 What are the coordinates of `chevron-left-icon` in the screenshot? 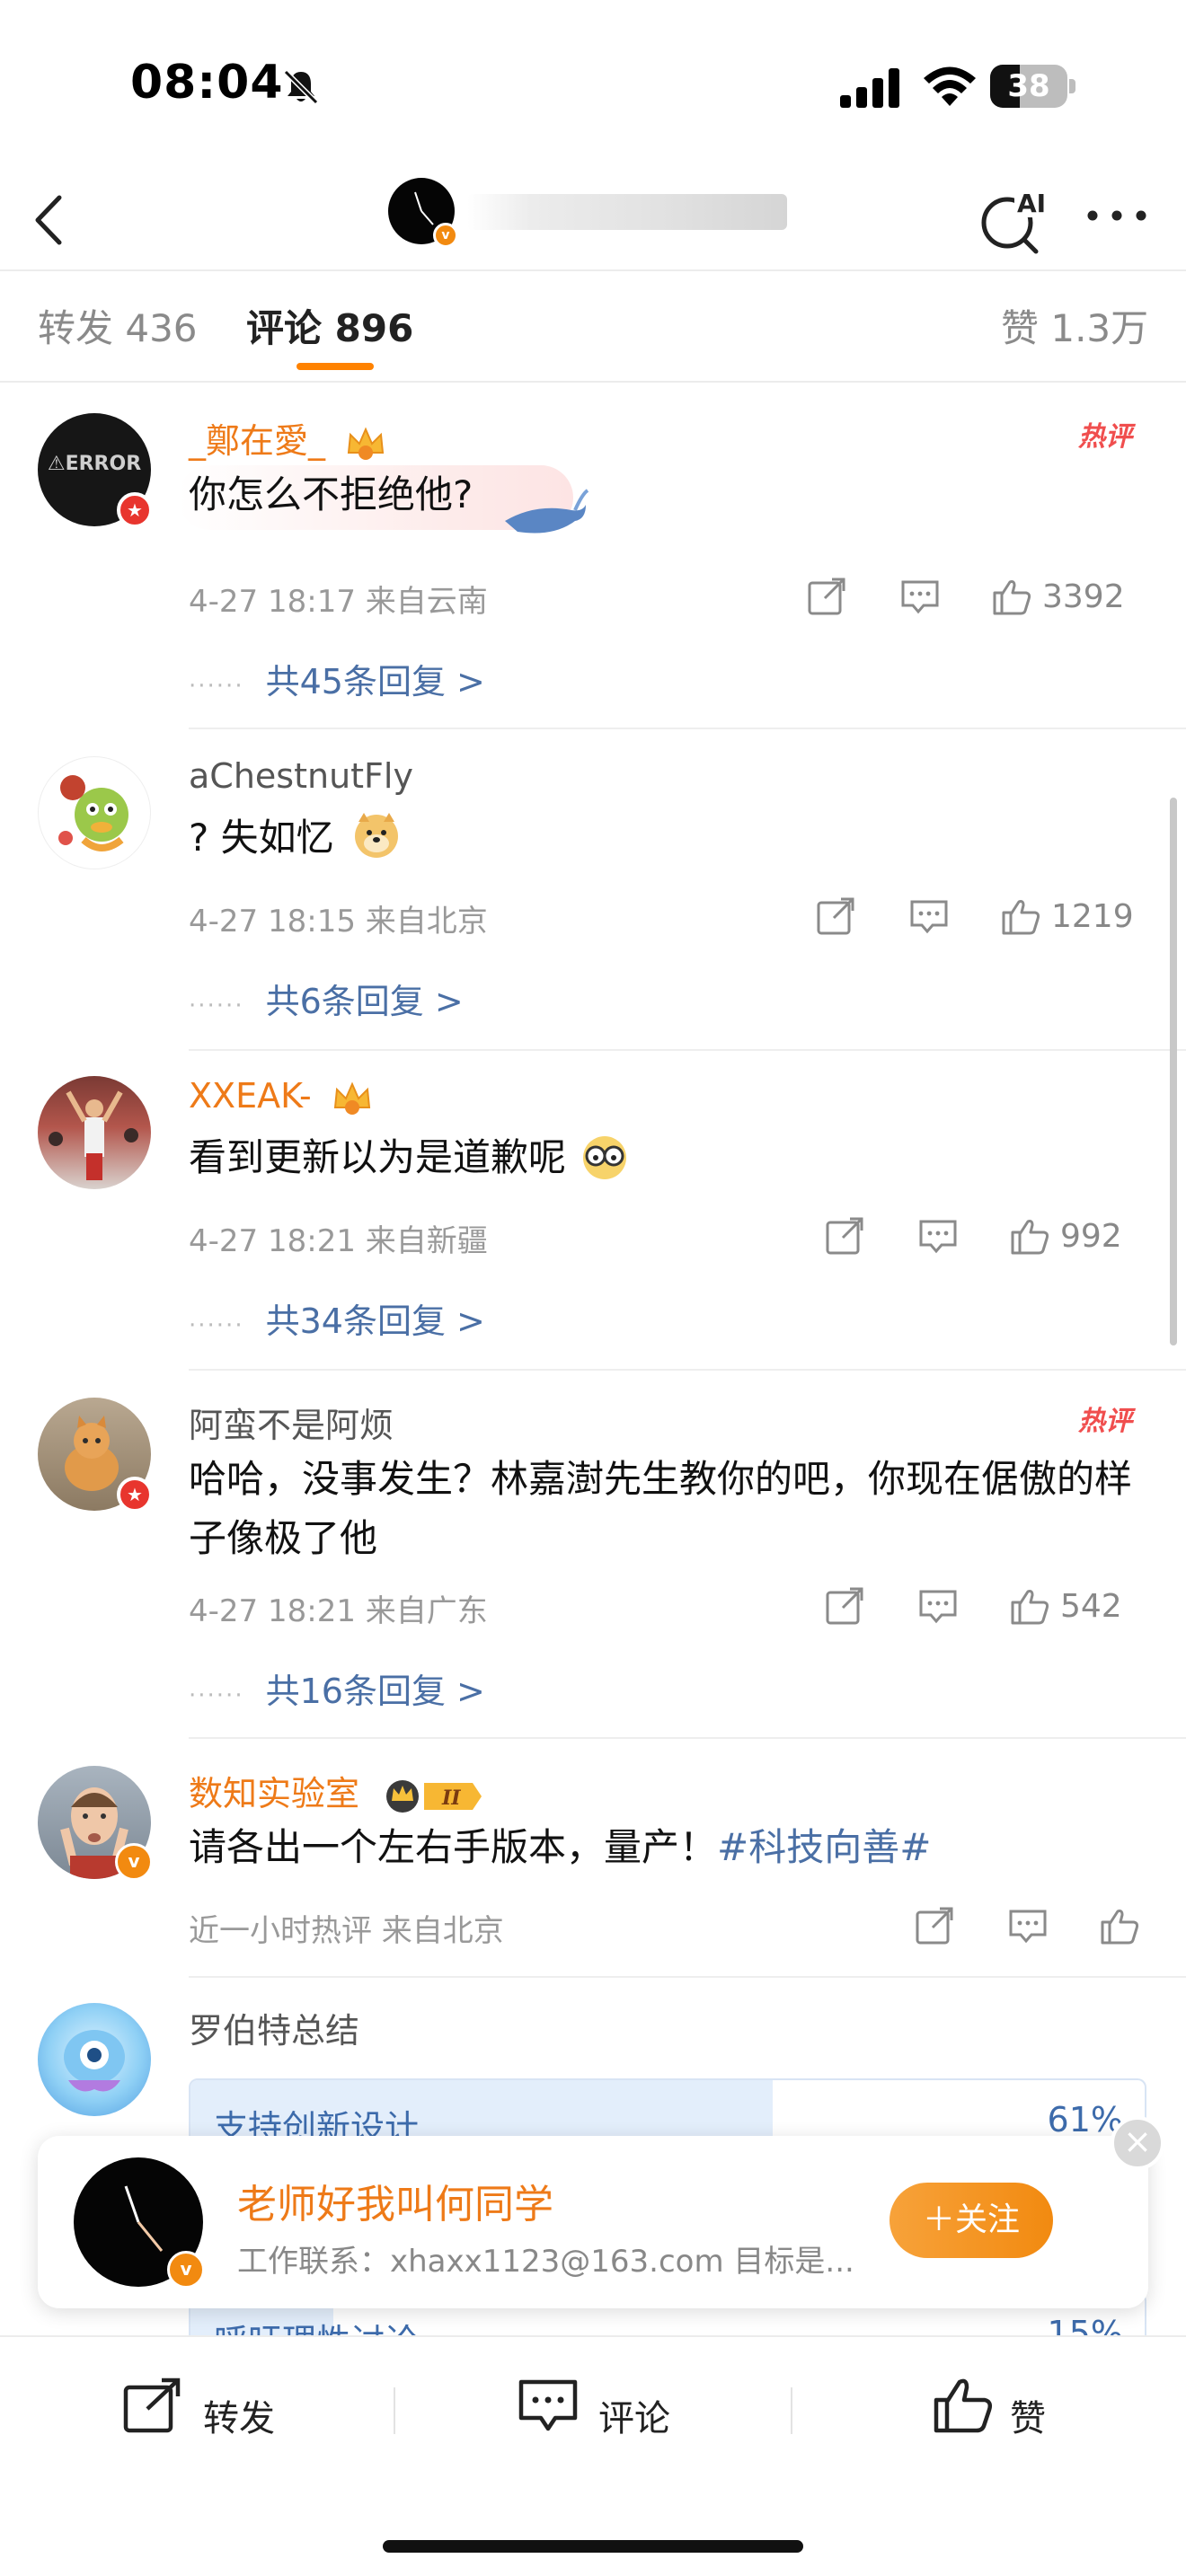 It's located at (49, 220).